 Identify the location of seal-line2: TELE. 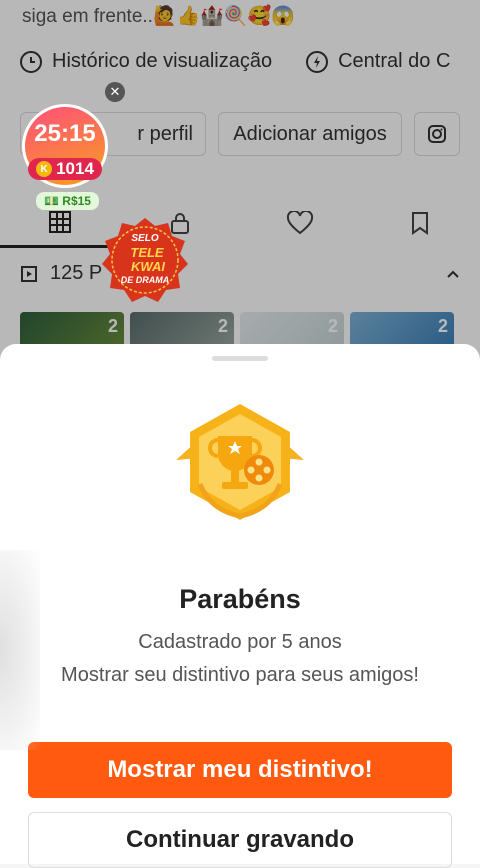
(147, 252).